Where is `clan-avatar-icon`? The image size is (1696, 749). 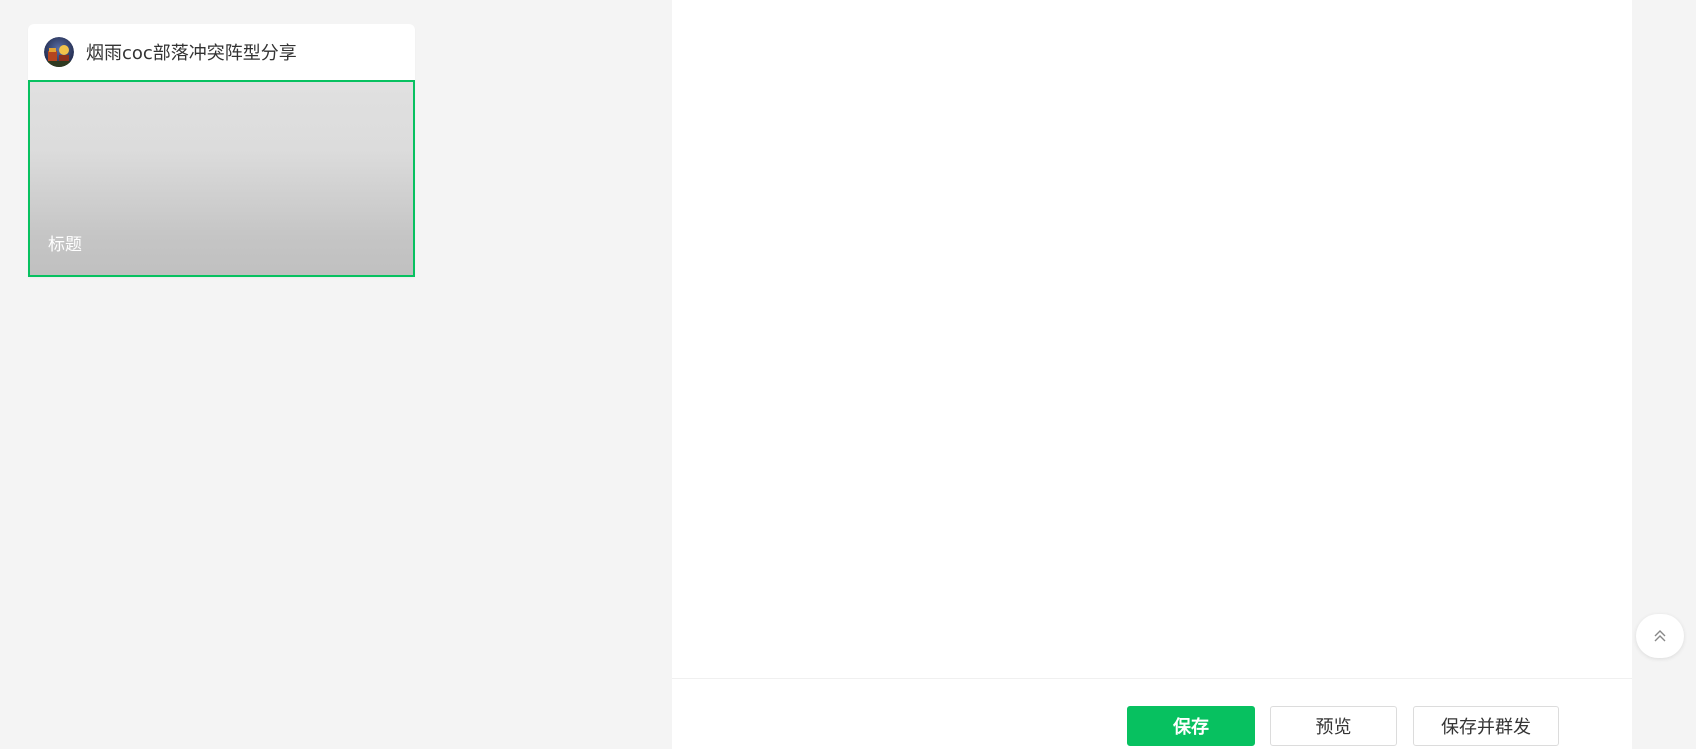 clan-avatar-icon is located at coordinates (59, 52).